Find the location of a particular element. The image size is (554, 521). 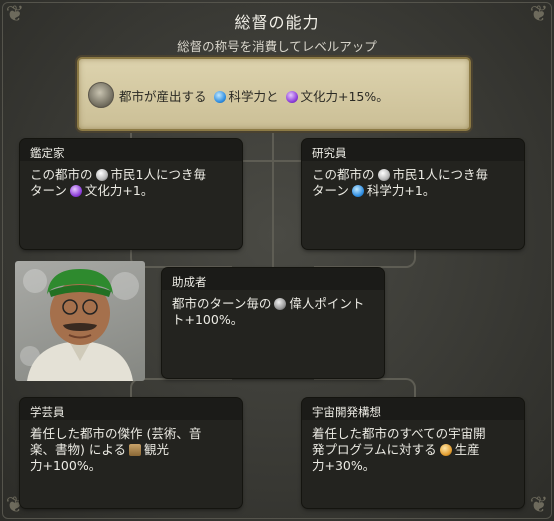

promotion-card-appraiser: 鑑定家 この都市の 市民1人につき毎 ターン 文化力+1。 is located at coordinates (131, 194).